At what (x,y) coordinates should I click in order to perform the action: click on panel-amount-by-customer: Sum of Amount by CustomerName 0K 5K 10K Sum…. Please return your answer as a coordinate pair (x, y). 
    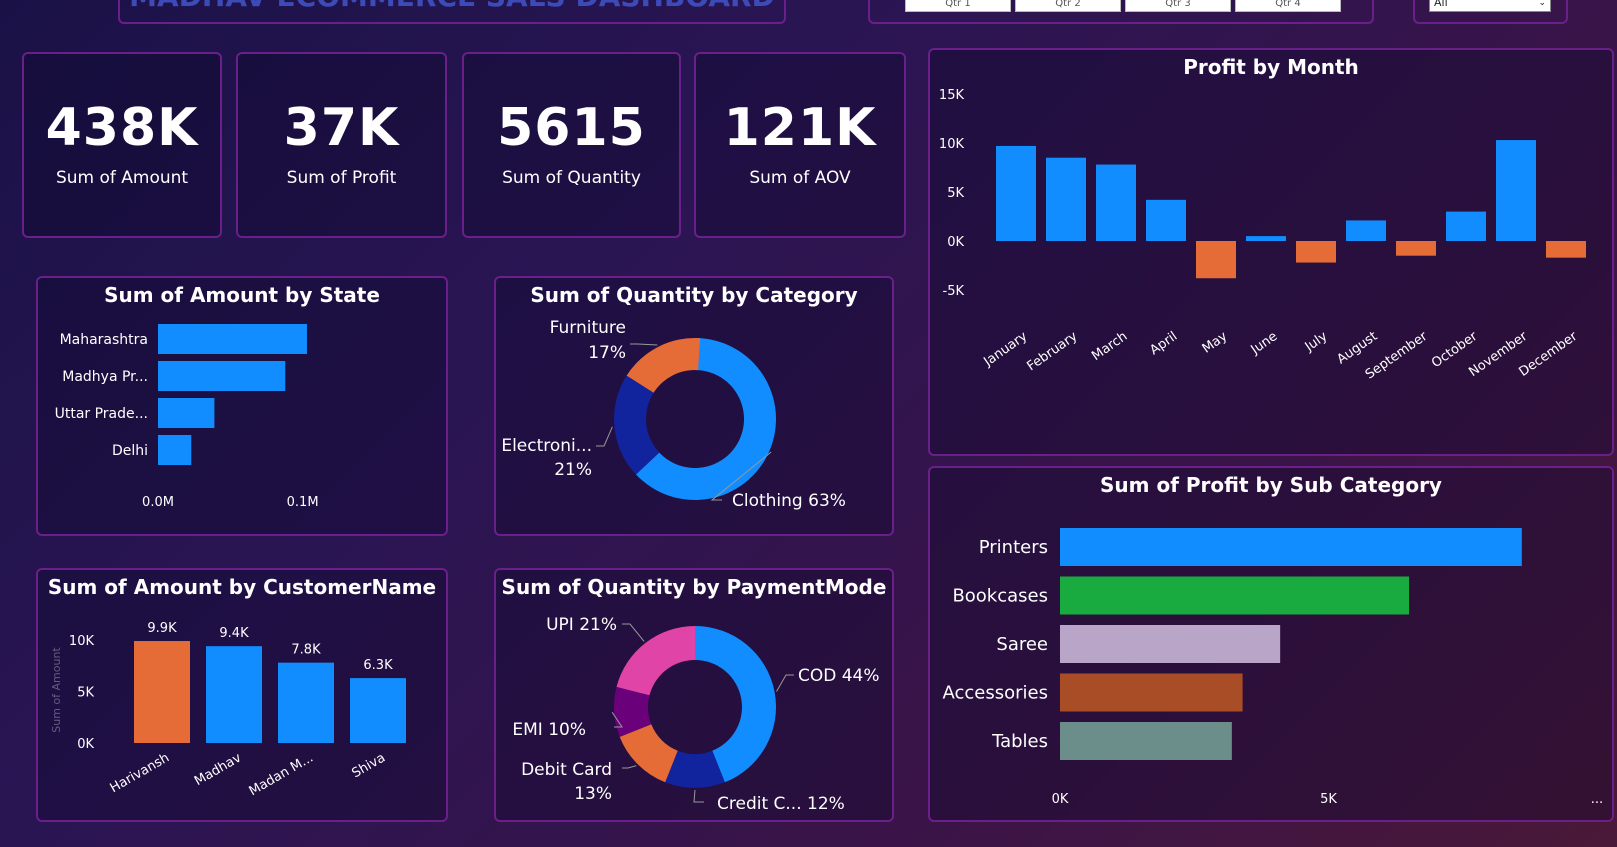
    Looking at the image, I should click on (242, 695).